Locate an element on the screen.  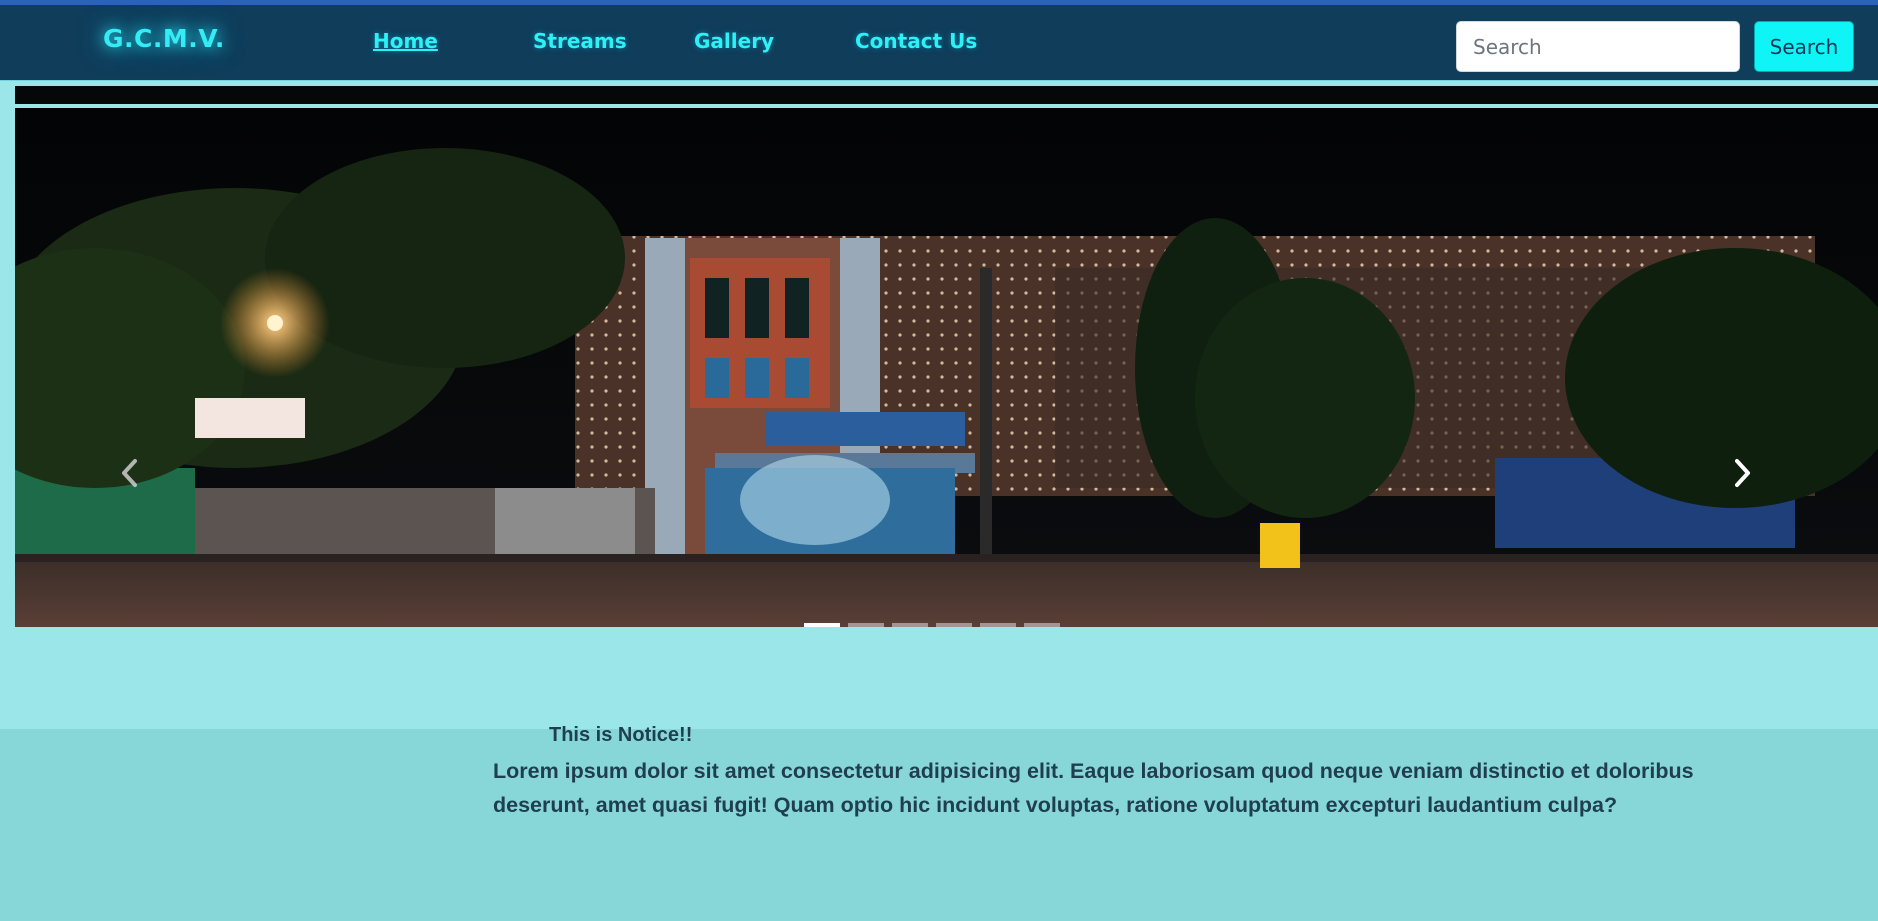
search-input is located at coordinates (1598, 46).